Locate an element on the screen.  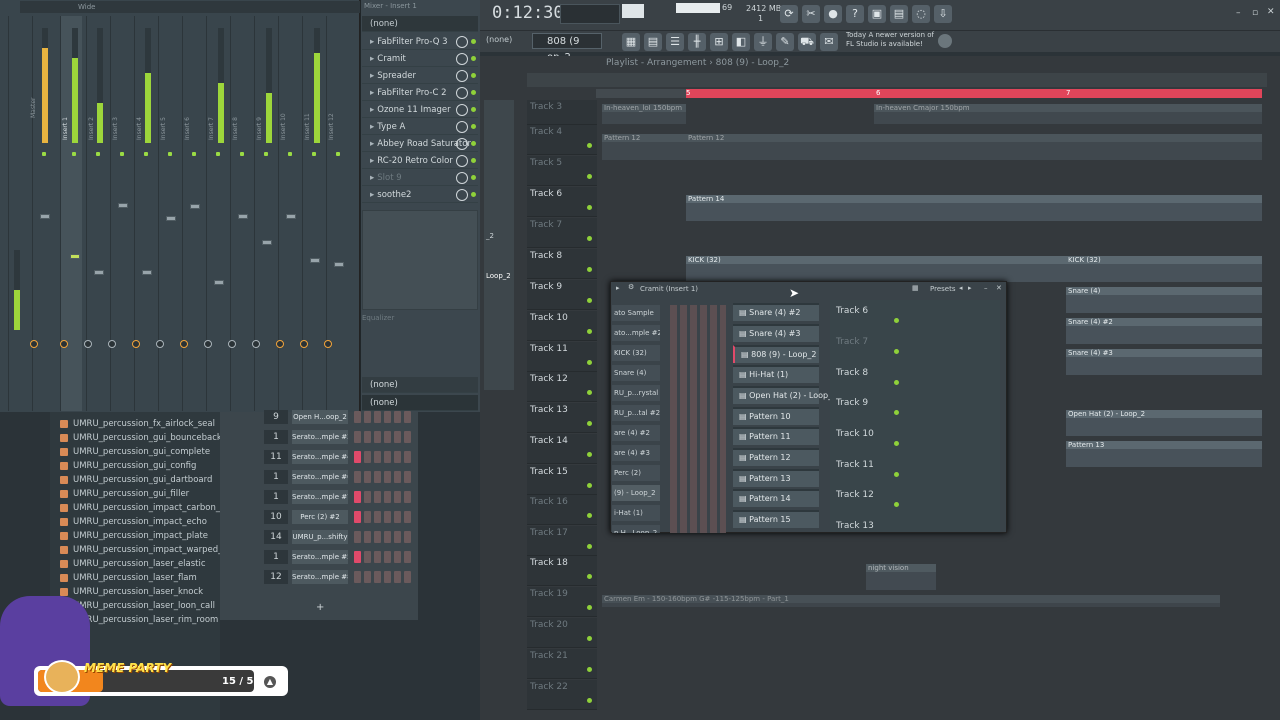
cramit-channel: are (4) #3 is located at coordinates (636, 453).